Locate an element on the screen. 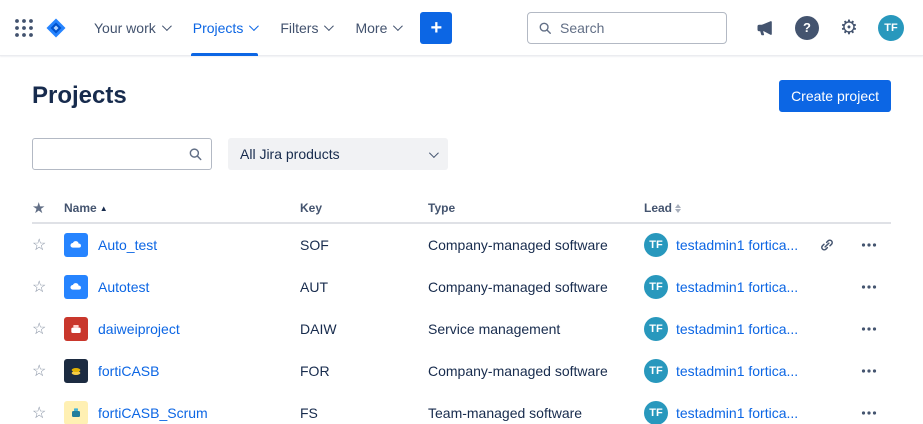 Image resolution: width=923 pixels, height=424 pixels. megaphone-icon is located at coordinates (764, 27).